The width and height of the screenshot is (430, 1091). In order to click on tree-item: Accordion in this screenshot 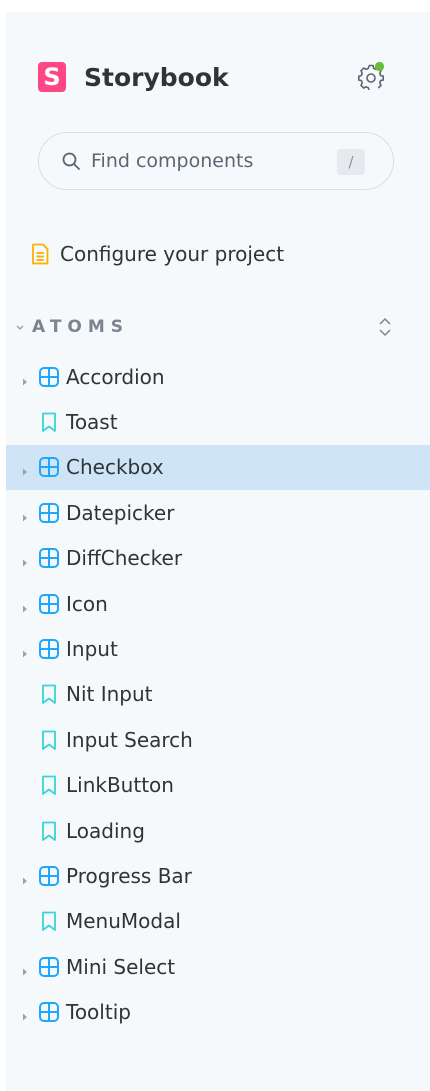, I will do `click(218, 376)`.